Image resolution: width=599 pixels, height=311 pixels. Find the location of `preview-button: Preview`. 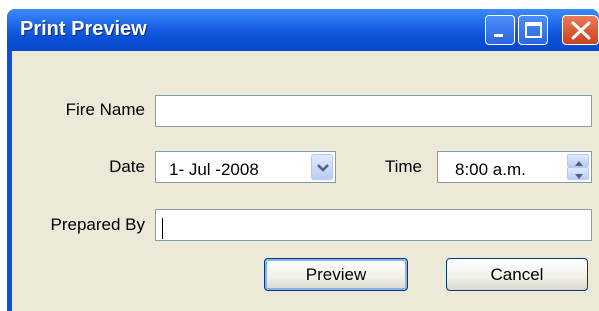

preview-button: Preview is located at coordinates (336, 274).